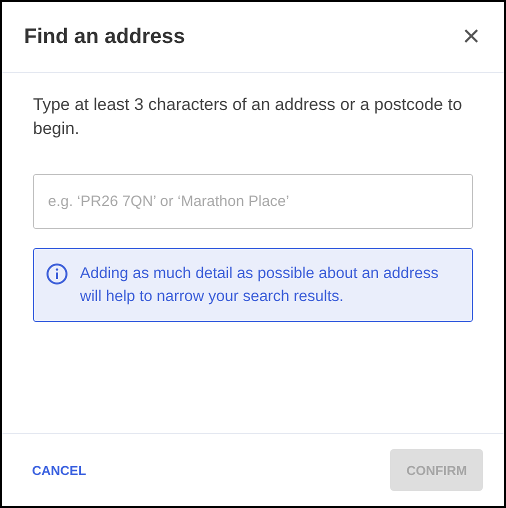 This screenshot has width=506, height=508. Describe the element at coordinates (253, 201) in the screenshot. I see `search-field: e.g. ‘PR26 7QN’ or ‘Marathon Place’` at that location.